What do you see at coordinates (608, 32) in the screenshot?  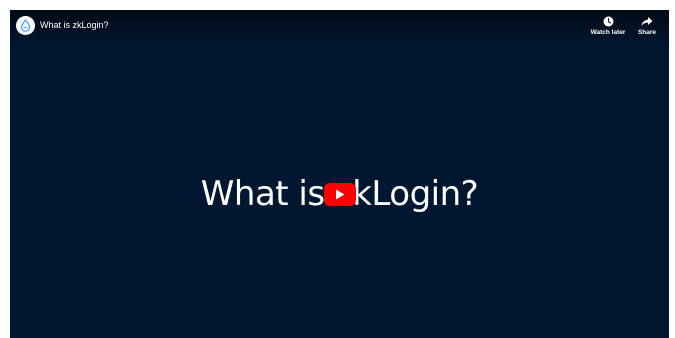 I see `watch-later-label: Watch later` at bounding box center [608, 32].